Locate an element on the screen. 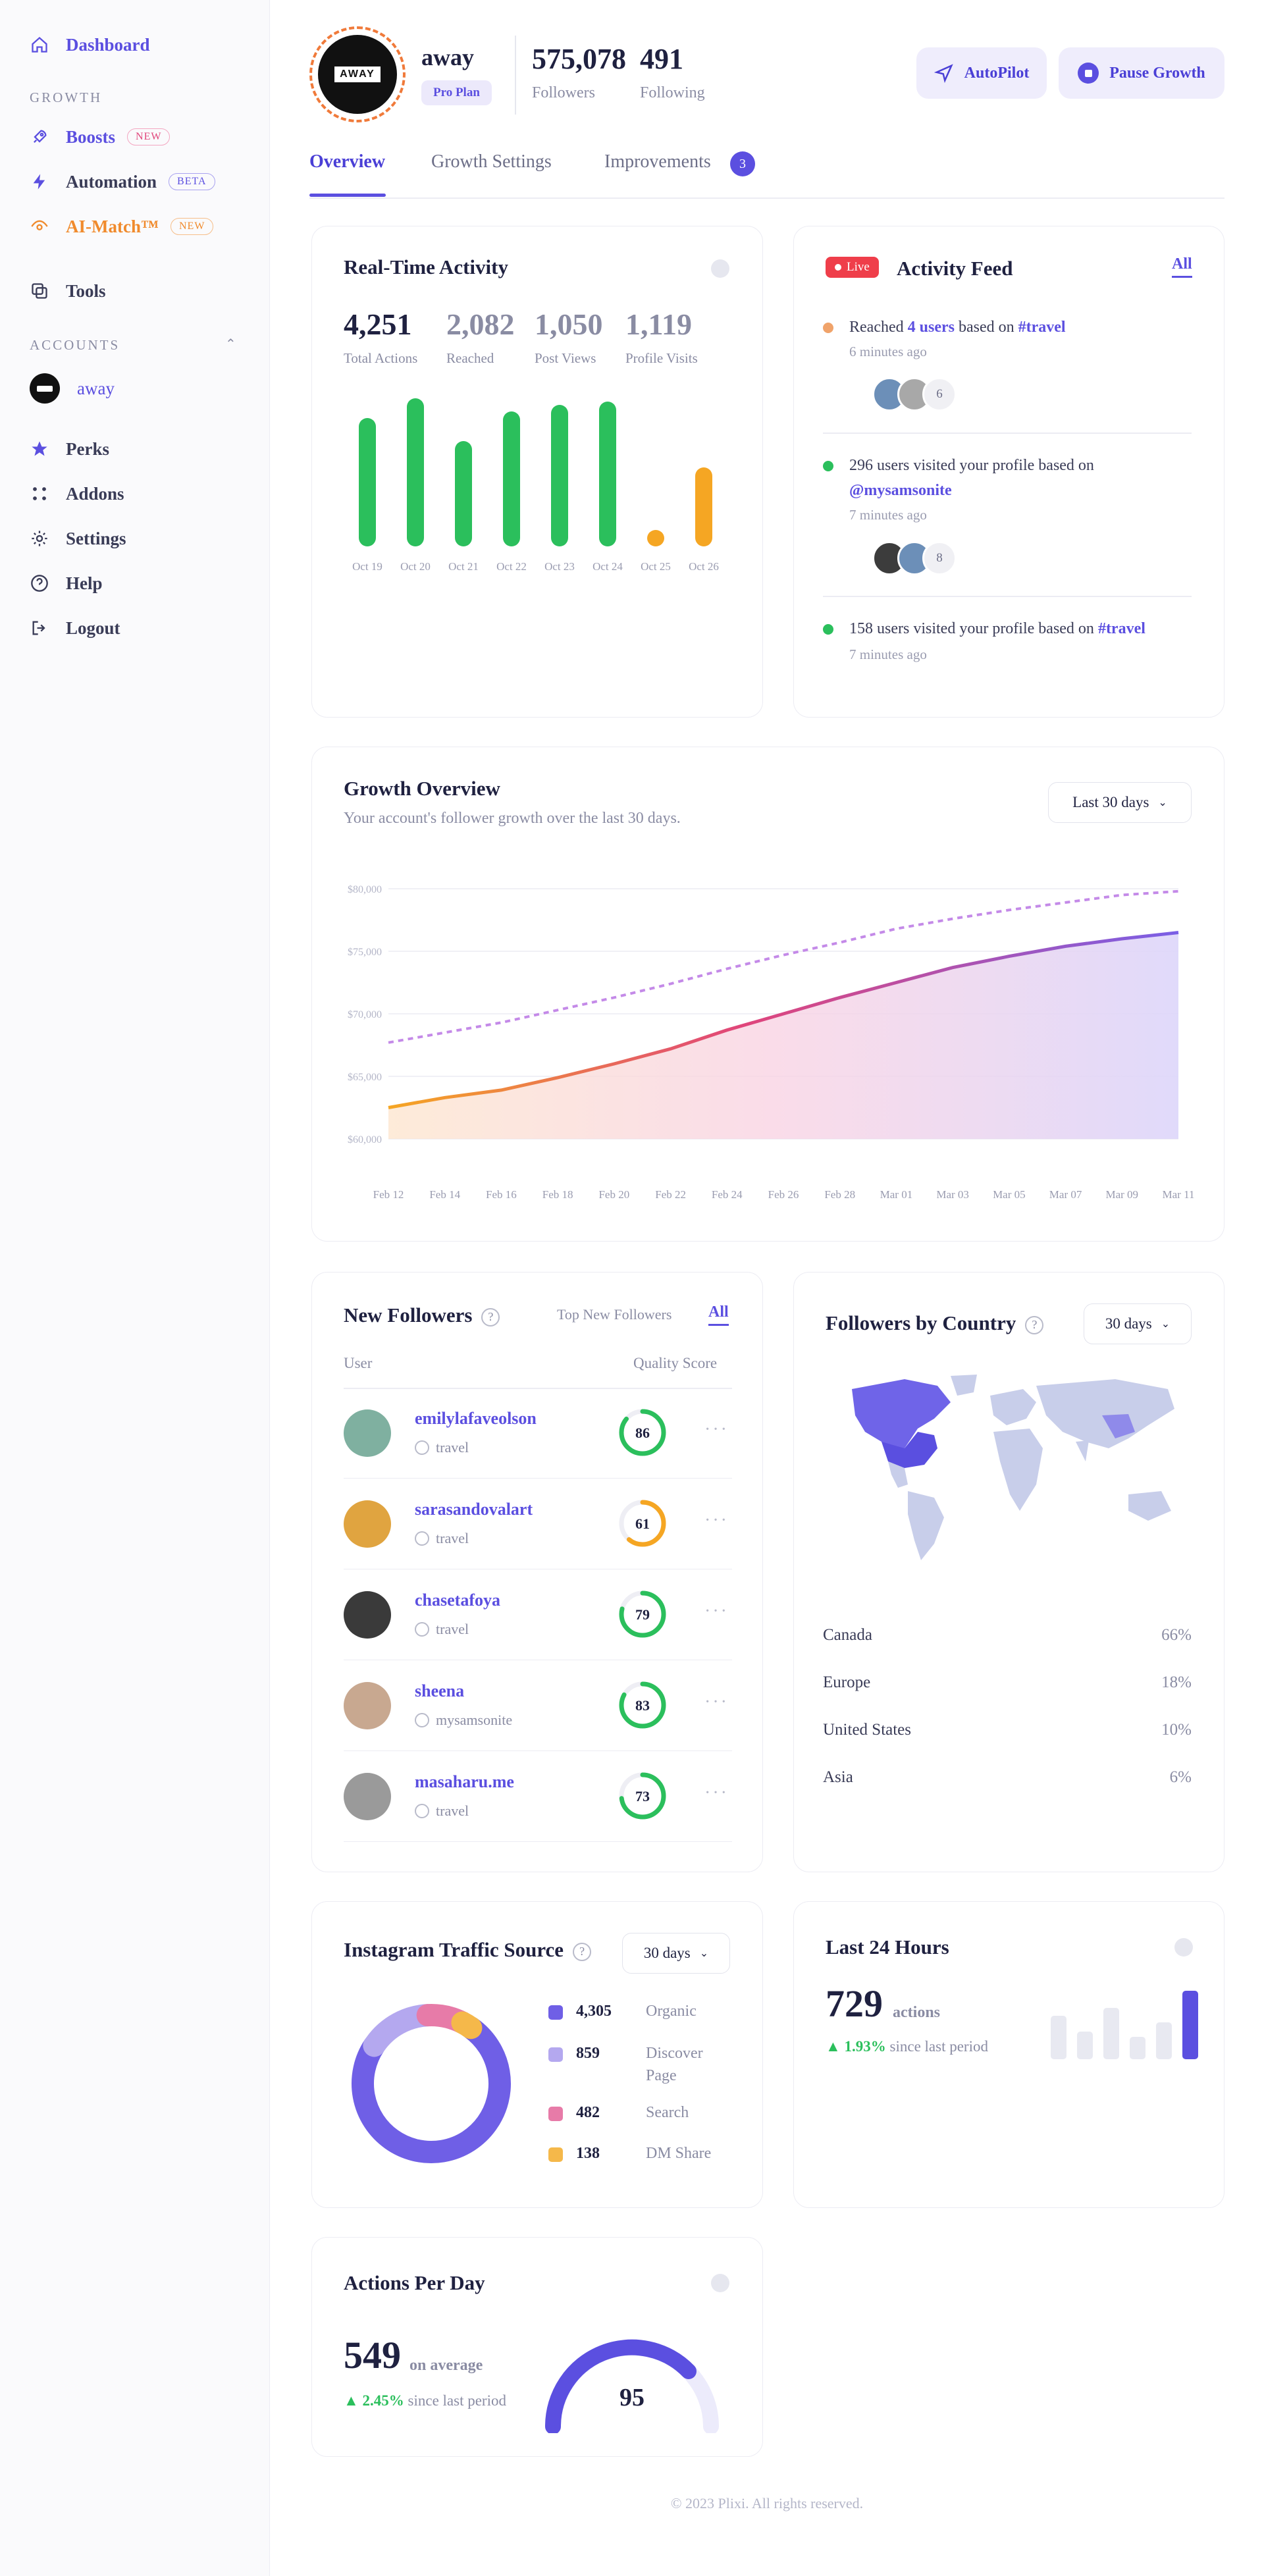 The image size is (1264, 2576). sidebar-account-away: away is located at coordinates (72, 388).